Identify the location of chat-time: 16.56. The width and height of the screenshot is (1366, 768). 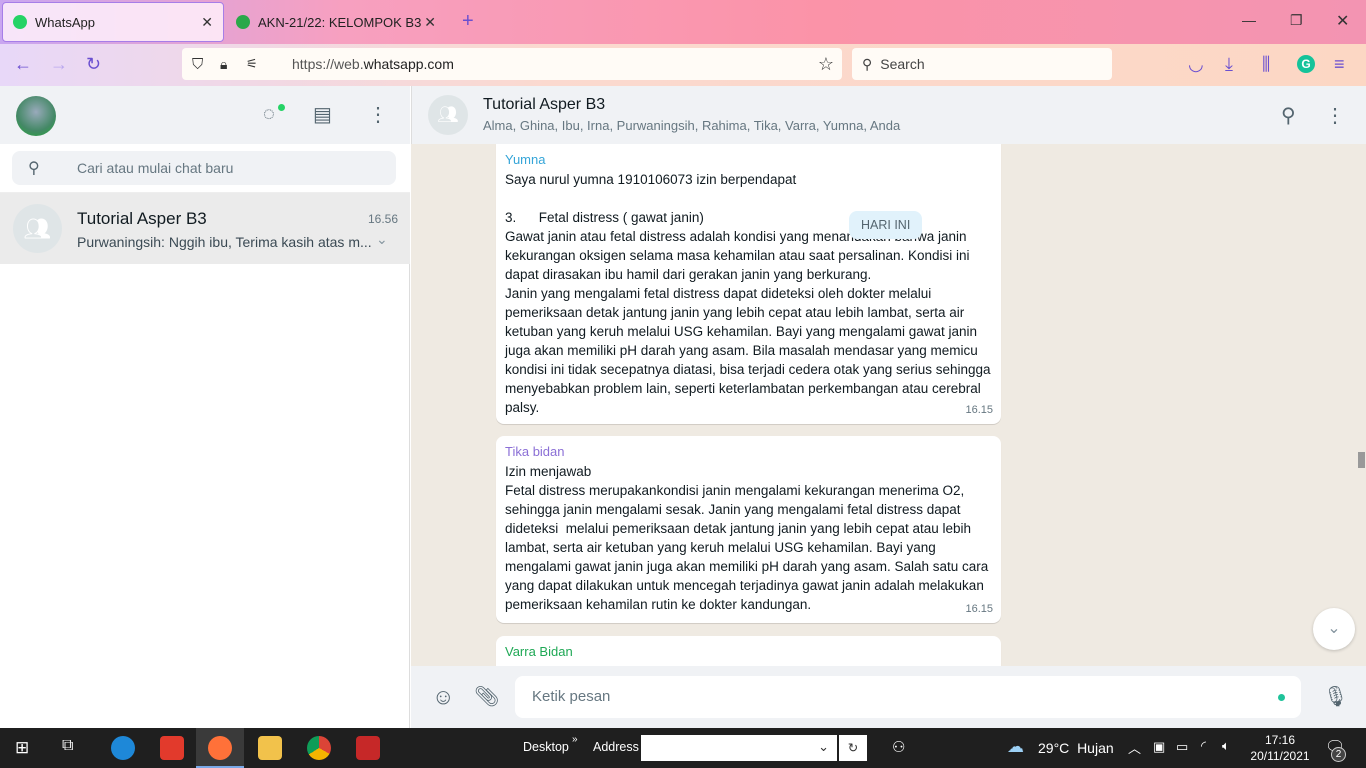
(383, 219).